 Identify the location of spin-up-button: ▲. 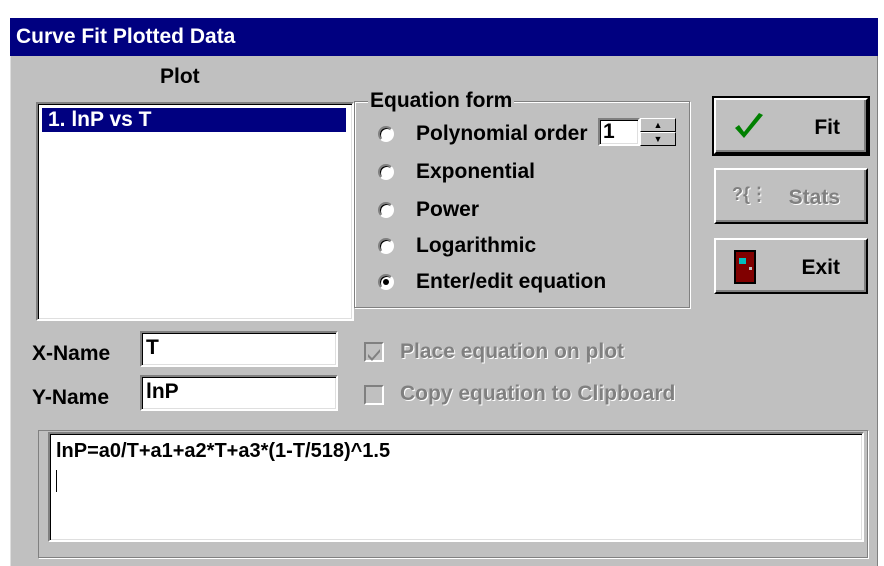
(658, 125).